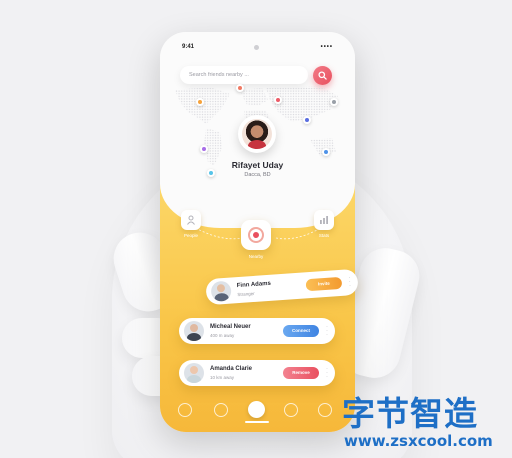 The width and height of the screenshot is (512, 458). Describe the element at coordinates (324, 235) in the screenshot. I see `mode-stats-label: Stats` at that location.